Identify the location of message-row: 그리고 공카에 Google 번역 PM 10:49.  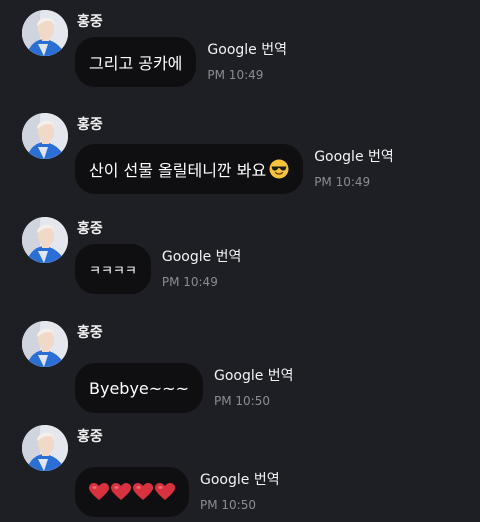
(181, 62).